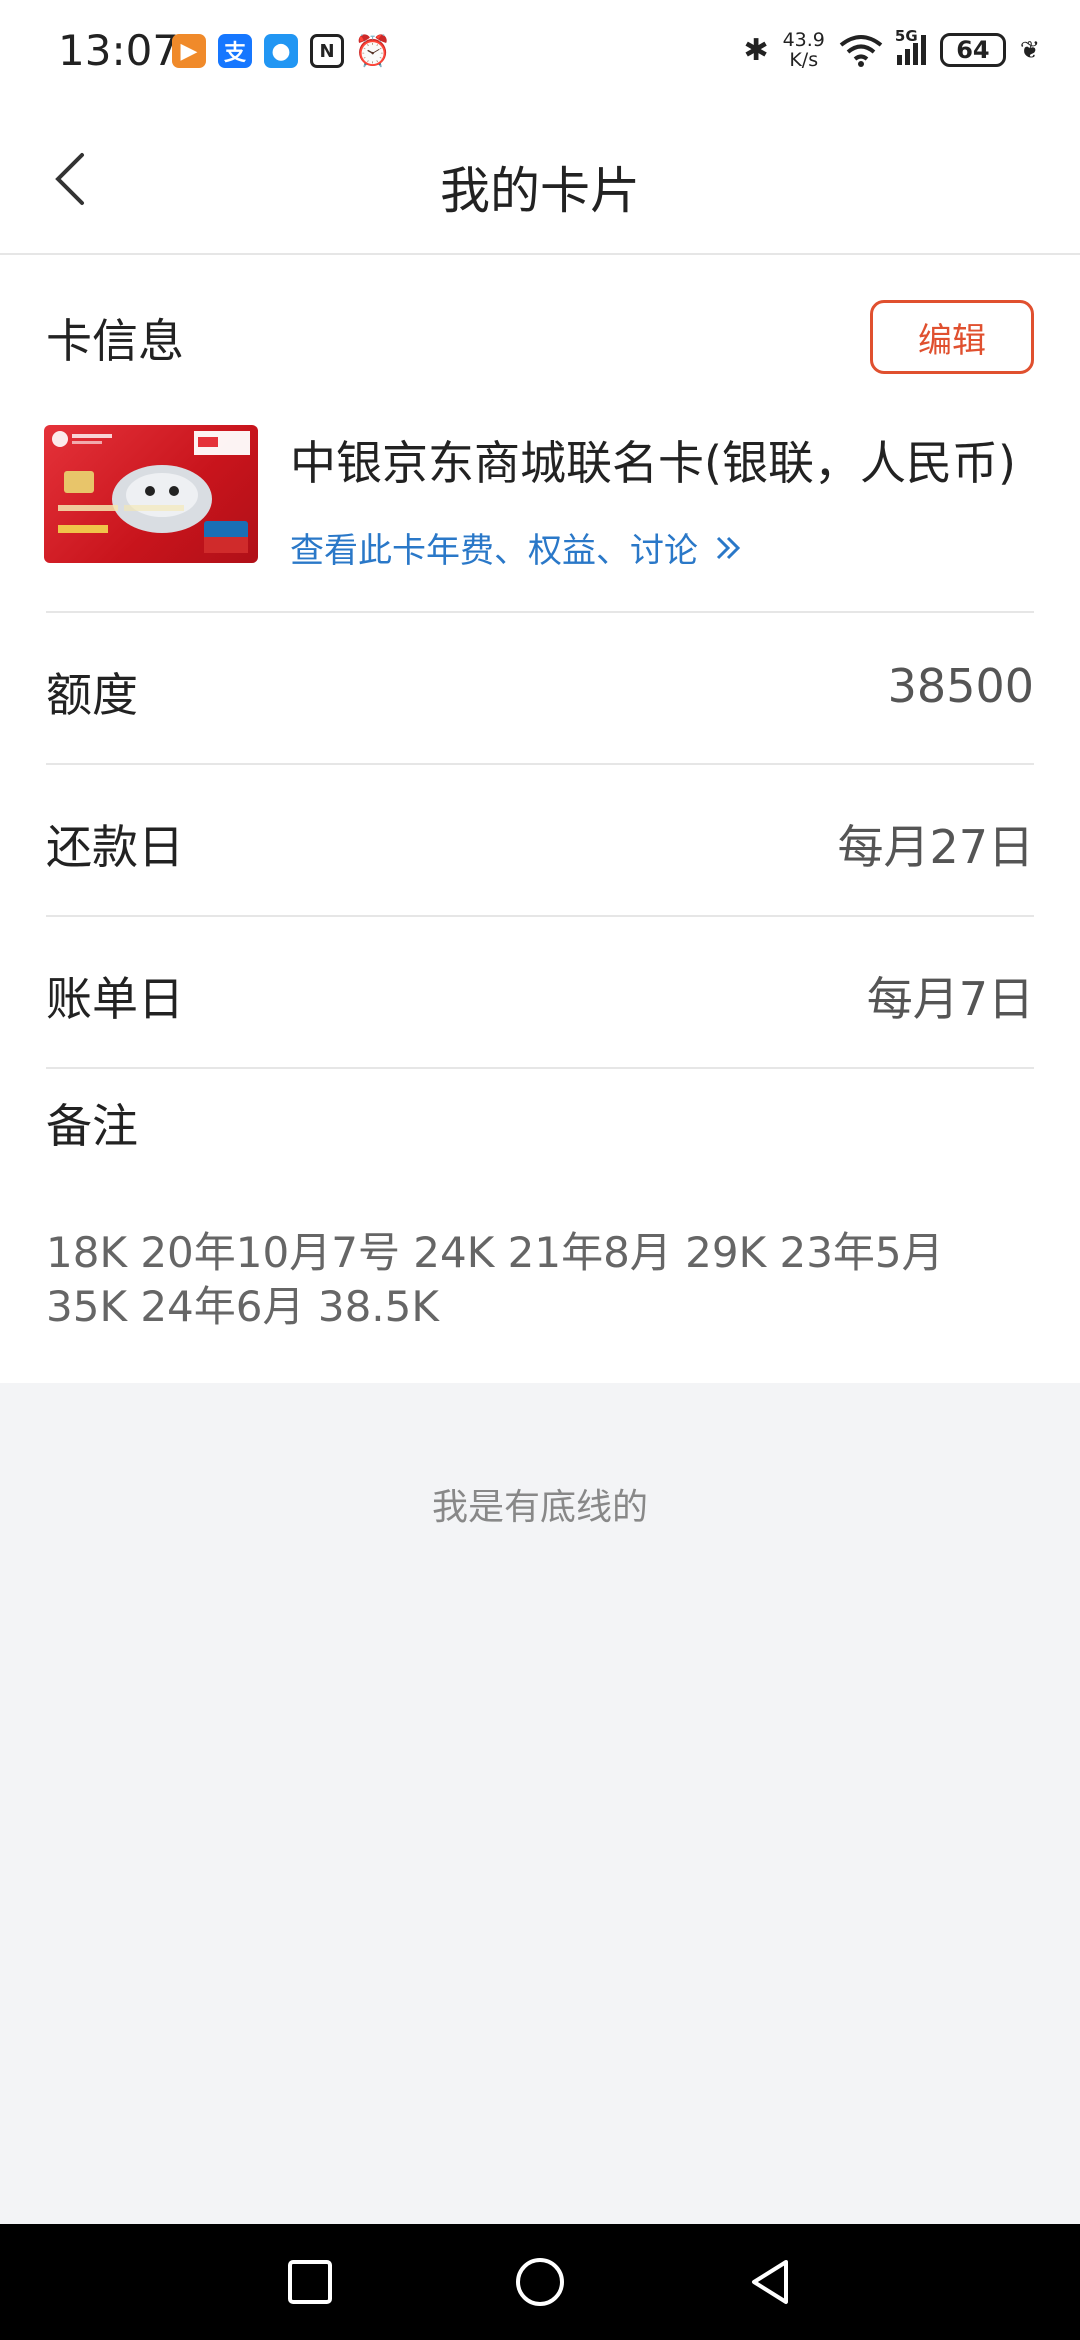 The height and width of the screenshot is (2340, 1080). What do you see at coordinates (910, 46) in the screenshot?
I see `cellular-signal-icon: 5G` at bounding box center [910, 46].